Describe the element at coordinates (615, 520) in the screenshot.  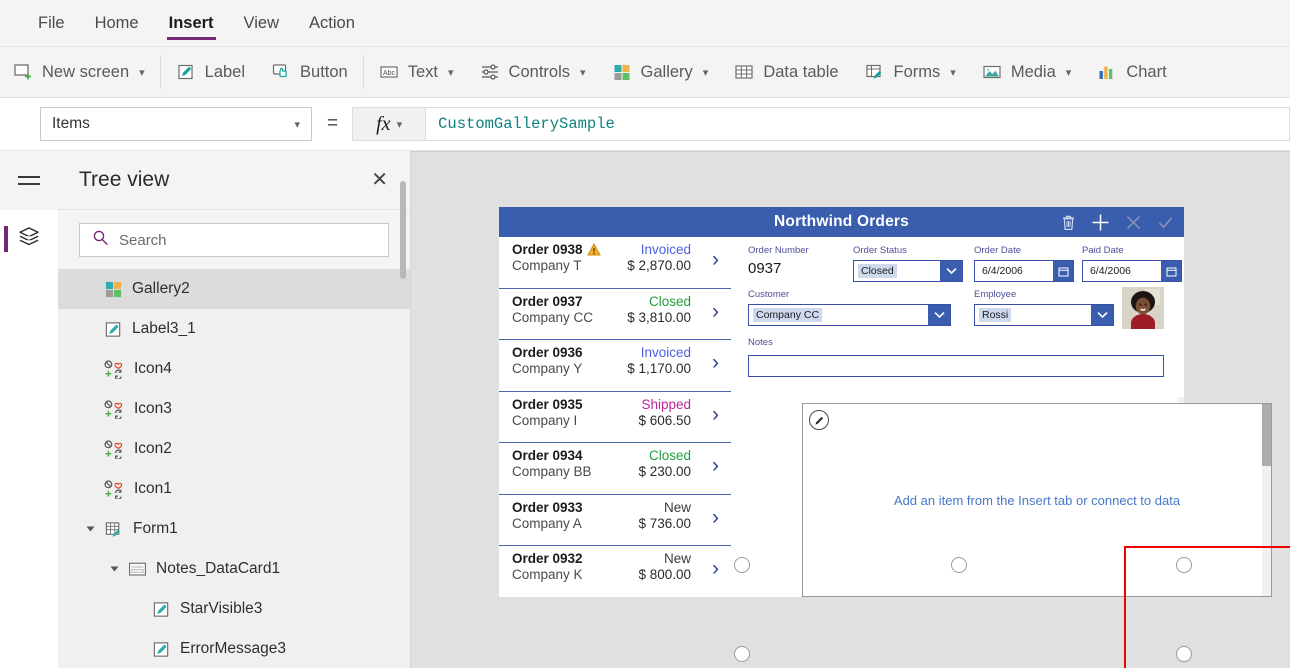
I see `gallery-item: Order 0933 New Company A $ 736.00 ›` at that location.